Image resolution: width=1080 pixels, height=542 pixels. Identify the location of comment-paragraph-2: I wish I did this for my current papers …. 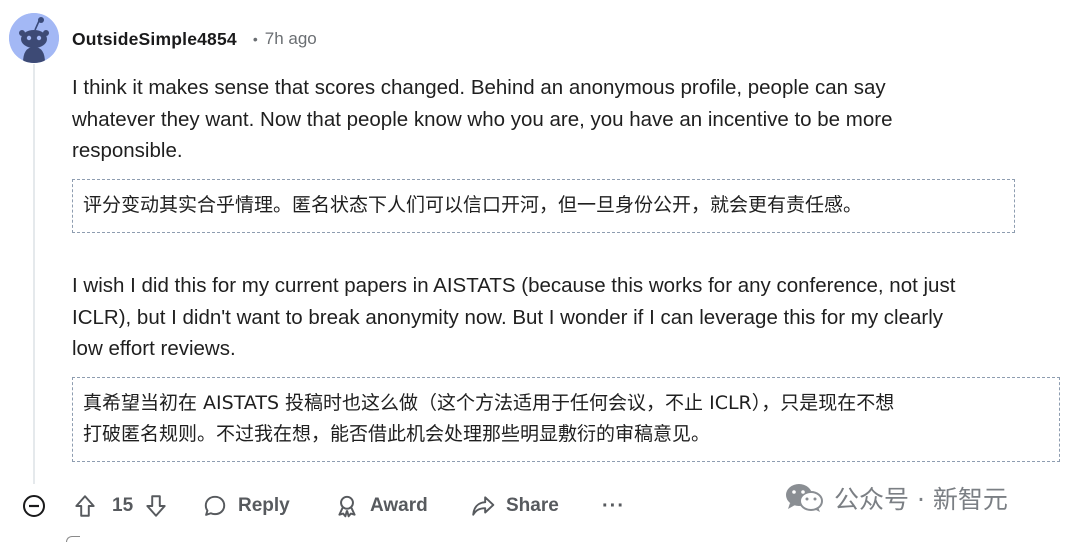
(513, 317).